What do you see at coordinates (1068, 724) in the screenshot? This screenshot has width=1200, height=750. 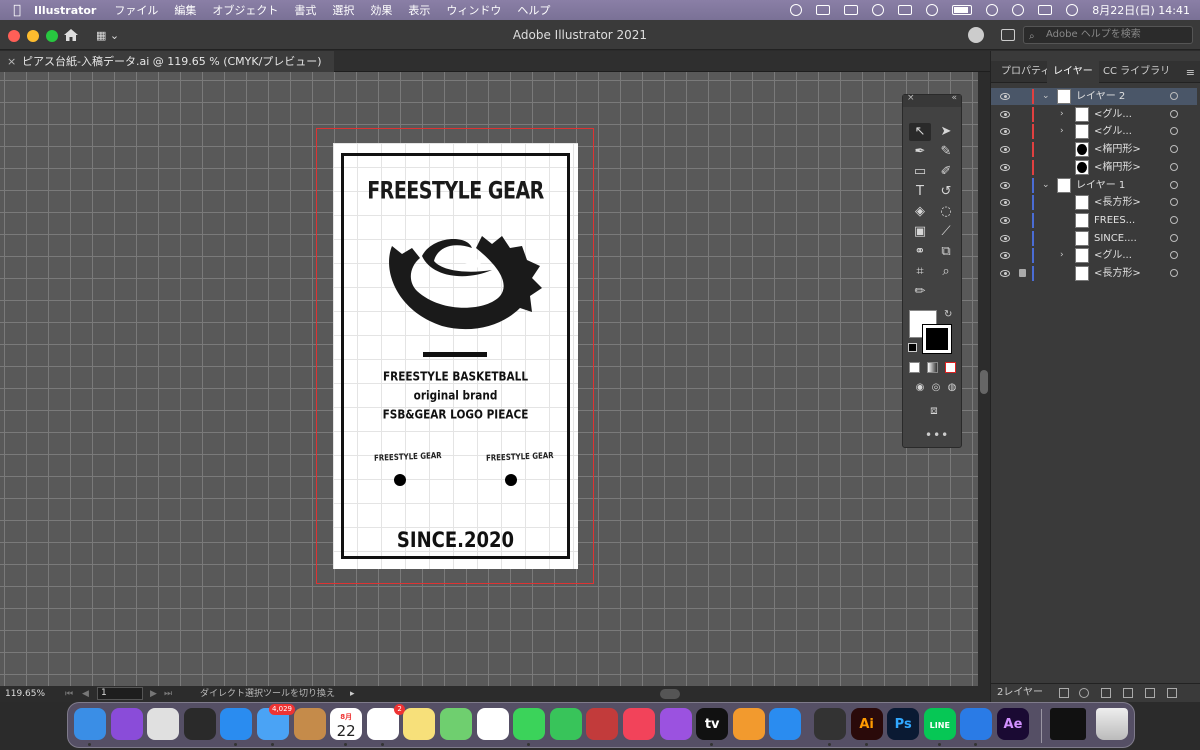 I see `minimized-window-icon` at bounding box center [1068, 724].